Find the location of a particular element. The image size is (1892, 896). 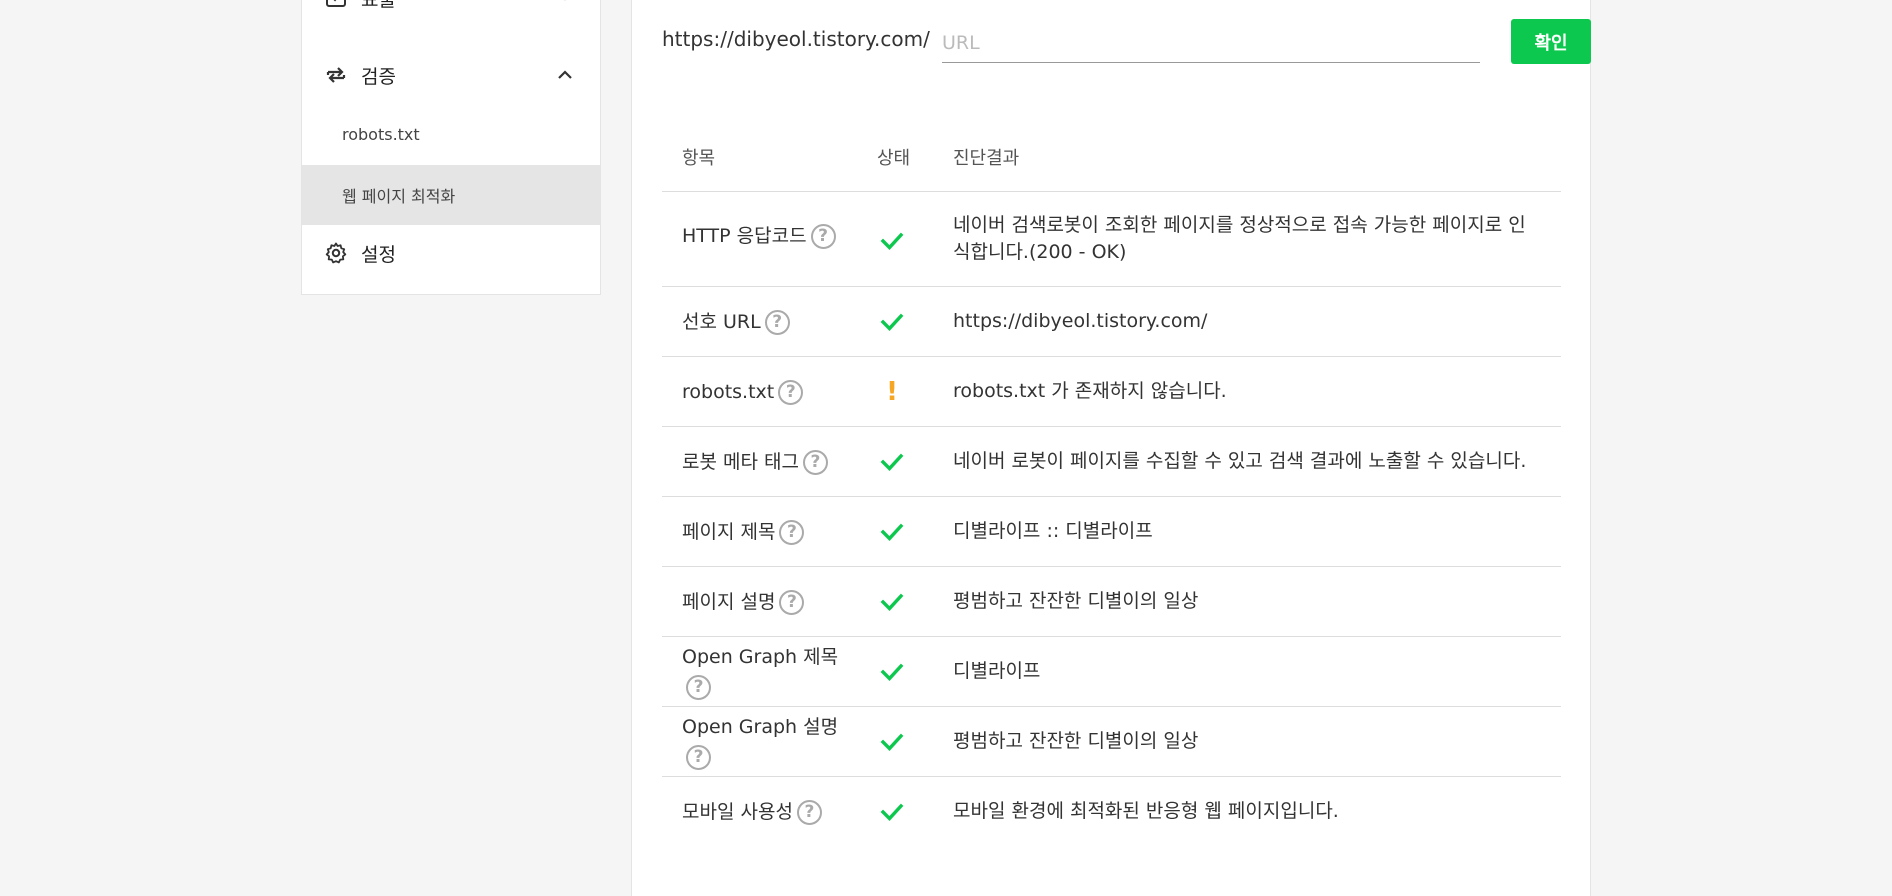

row-item-label: Open Graph 설명 is located at coordinates (760, 727).